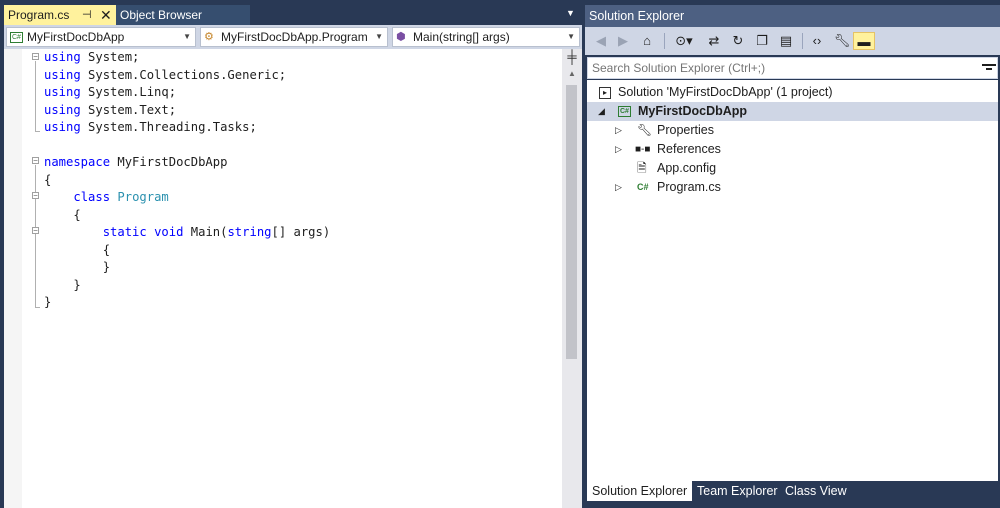 Image resolution: width=1000 pixels, height=508 pixels. I want to click on refresh-icon: ↻, so click(738, 41).